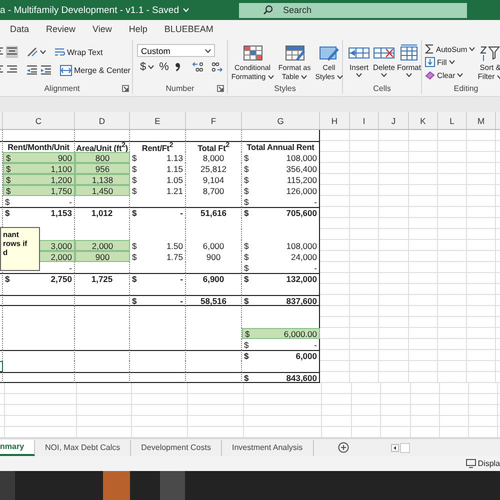 The image size is (500, 500). What do you see at coordinates (301, 377) in the screenshot?
I see `cell-value: 843,600` at bounding box center [301, 377].